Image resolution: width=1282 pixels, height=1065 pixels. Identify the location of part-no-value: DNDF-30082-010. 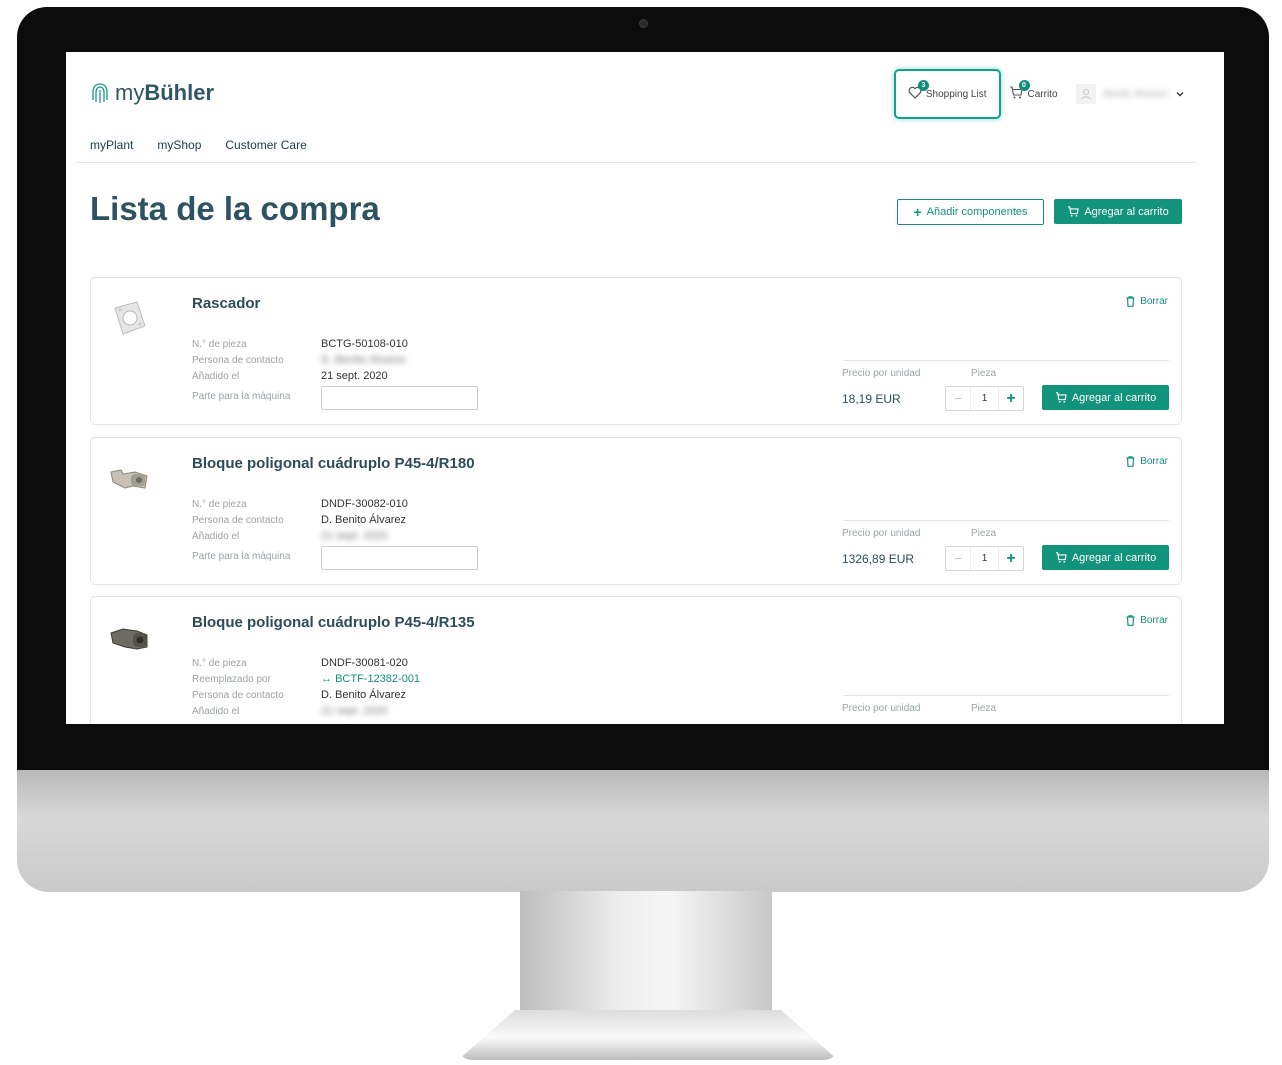
(364, 504).